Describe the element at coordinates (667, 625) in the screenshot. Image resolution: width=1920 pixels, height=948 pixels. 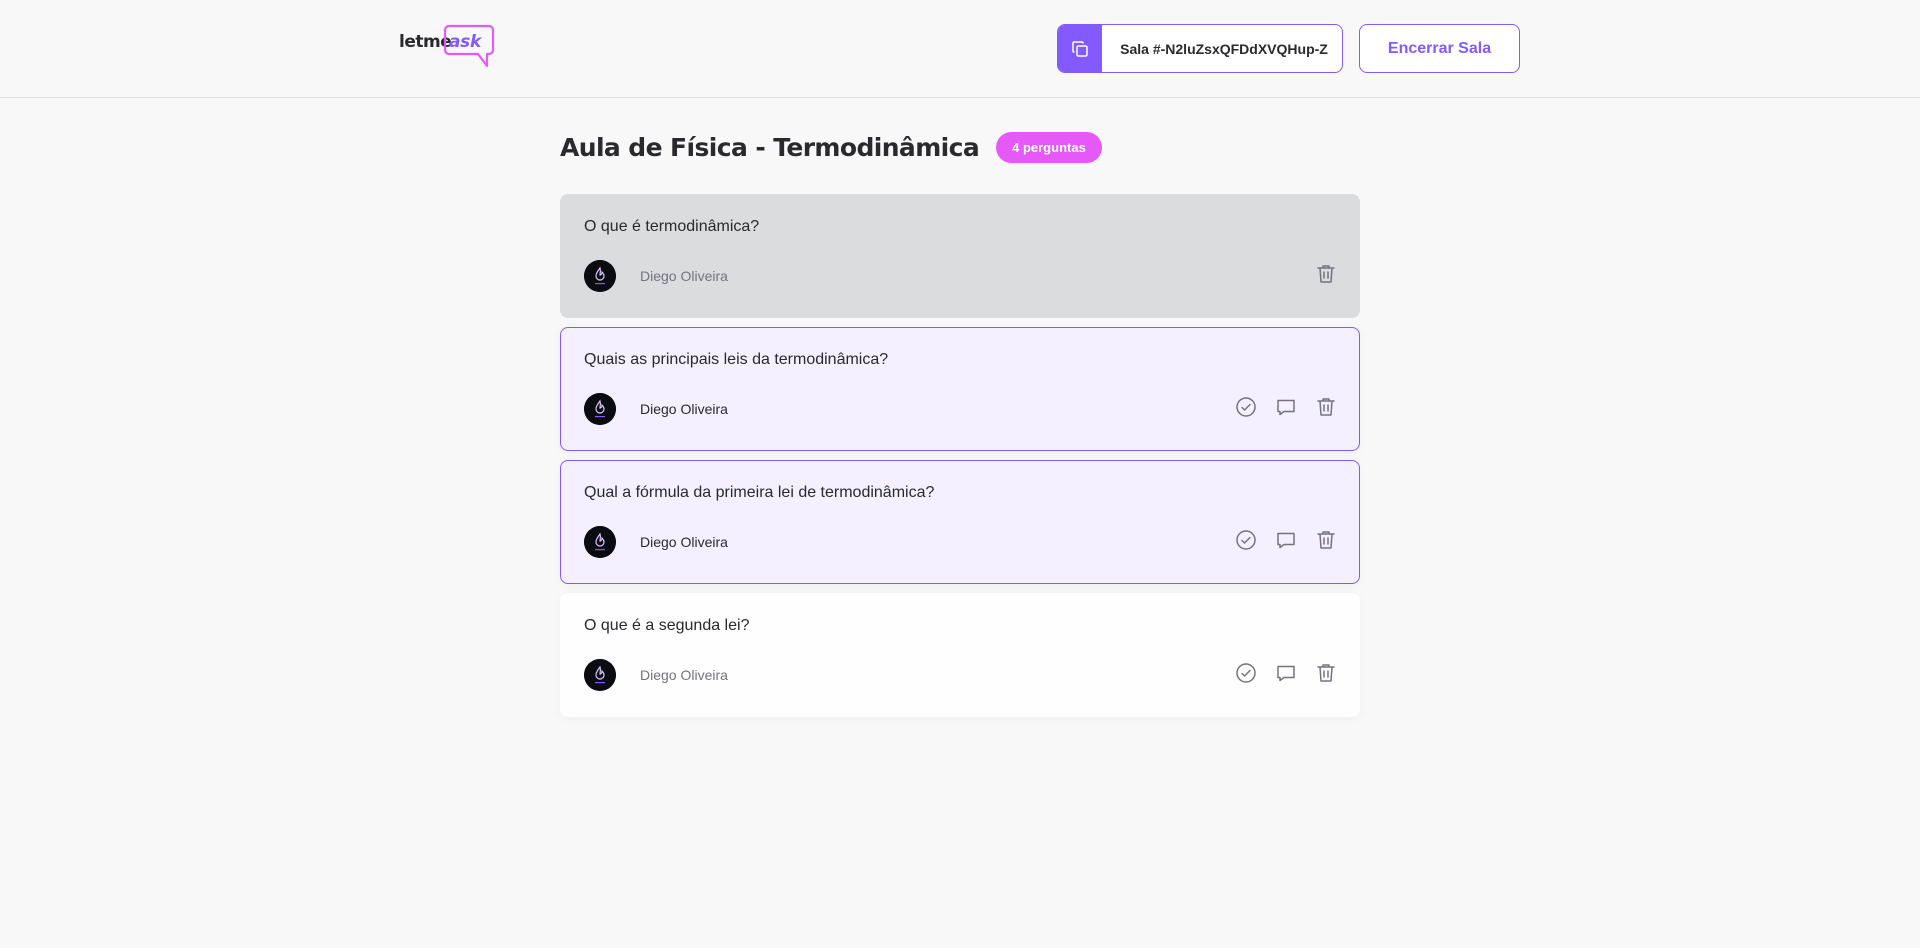
I see `question-content: O que é a segunda lei?` at that location.